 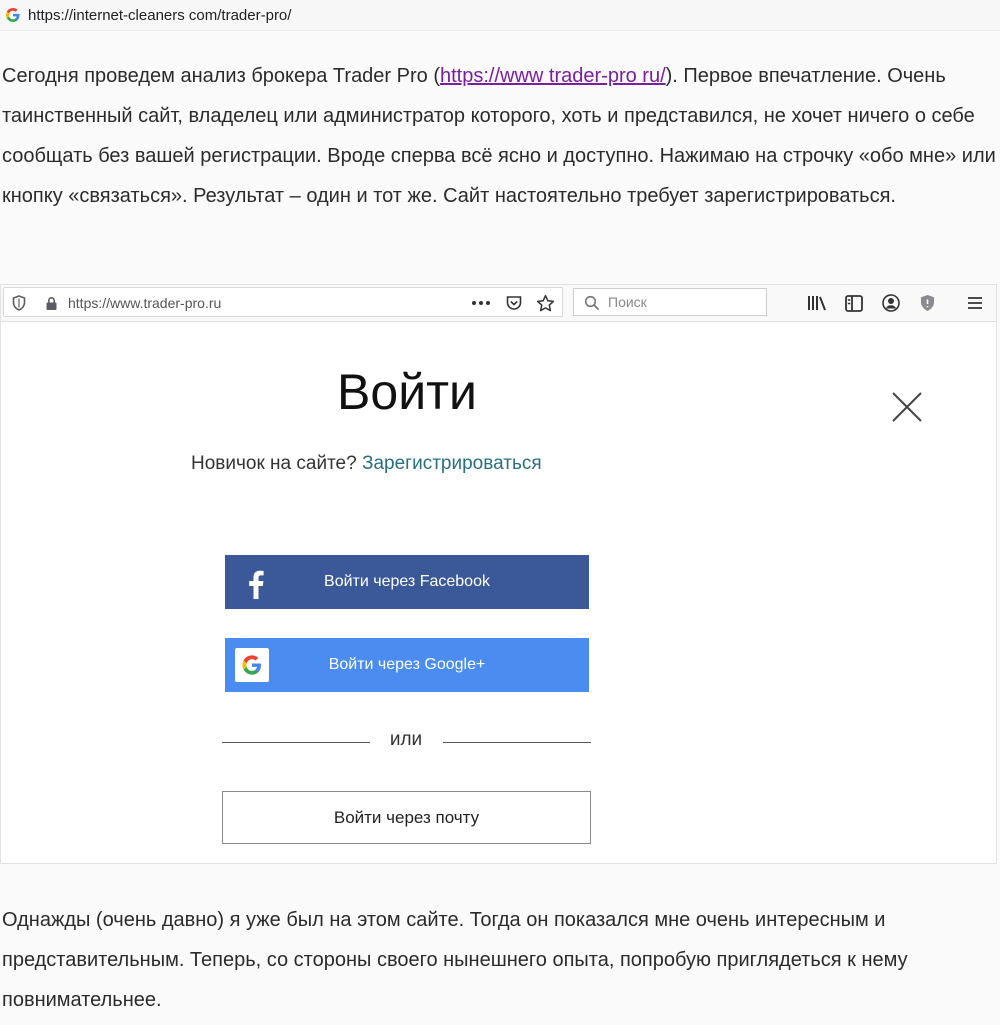 I want to click on facebook-login-button: Войти через Facebook, so click(x=407, y=582).